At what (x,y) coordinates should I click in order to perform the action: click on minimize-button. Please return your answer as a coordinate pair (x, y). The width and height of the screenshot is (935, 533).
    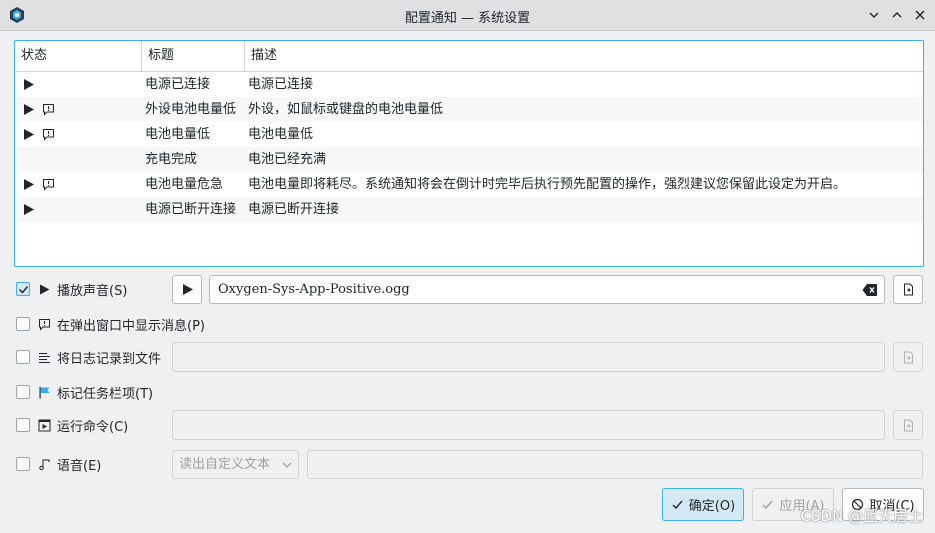
    Looking at the image, I should click on (874, 15).